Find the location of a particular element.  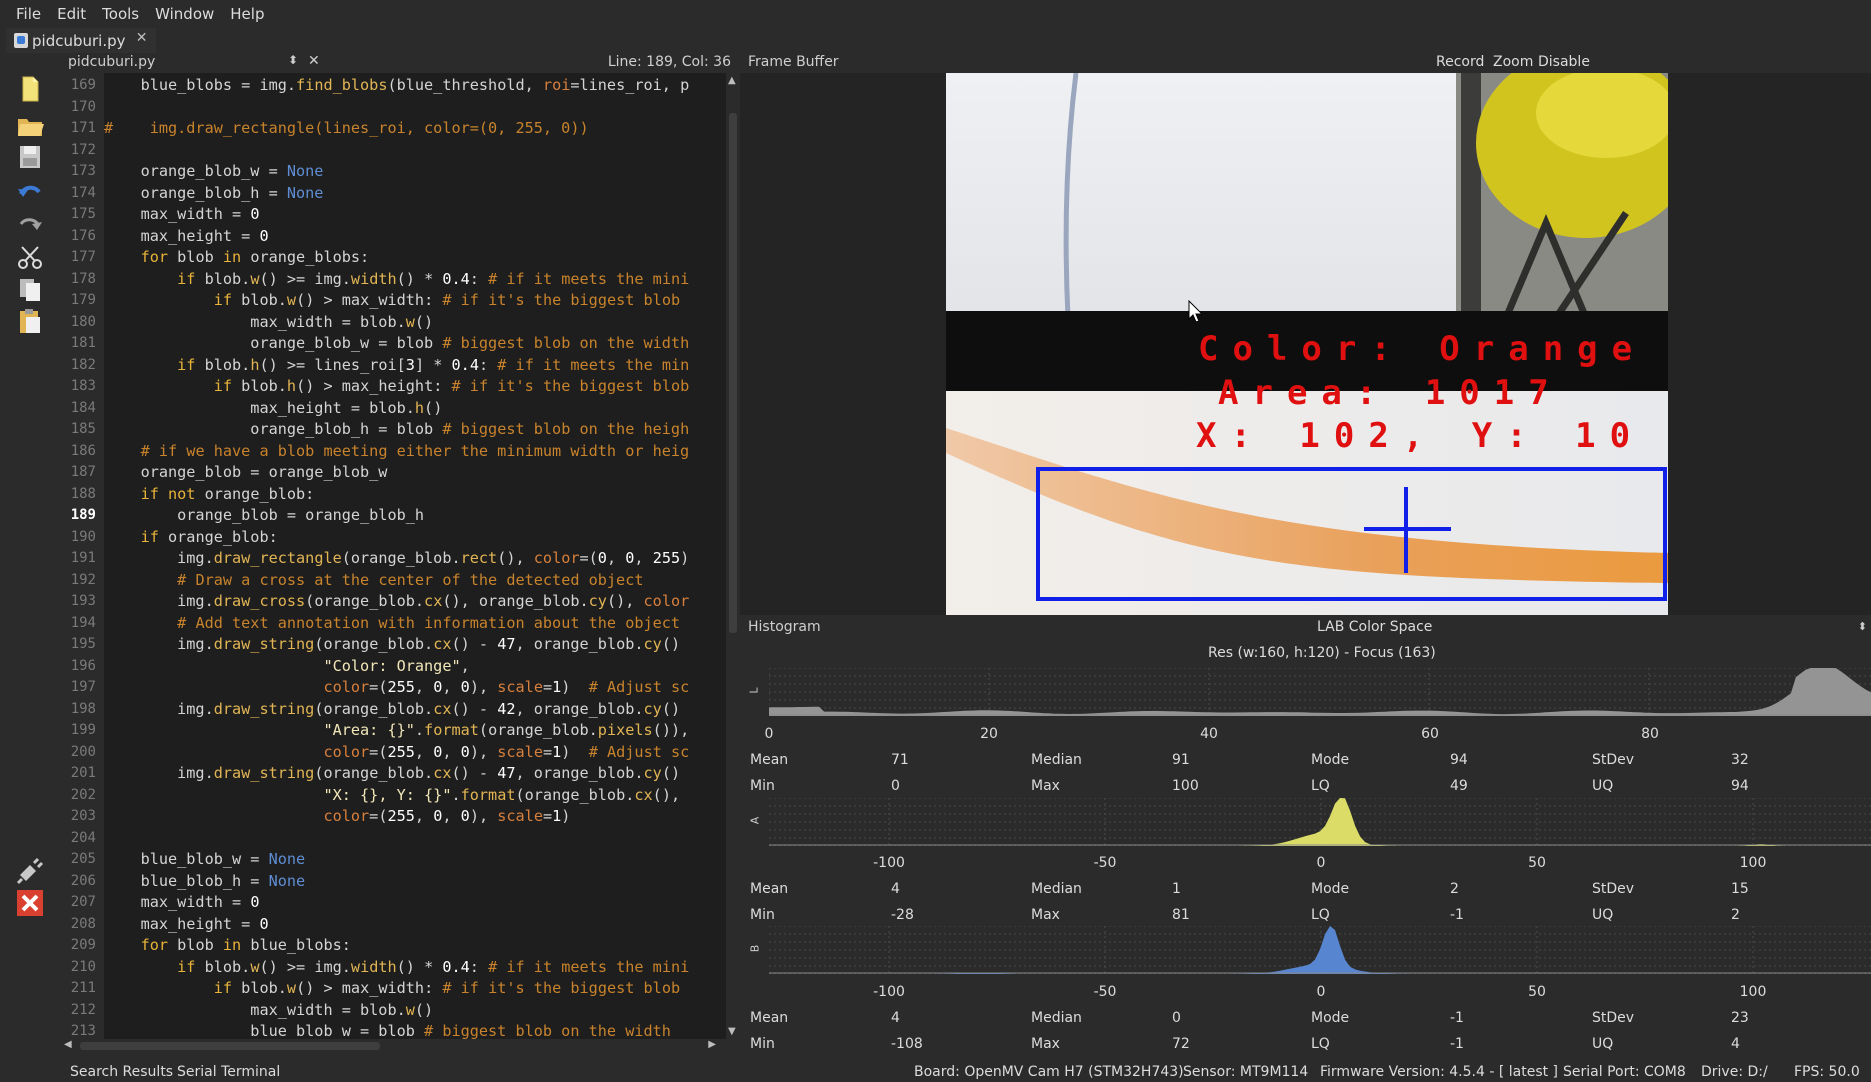

cut-button is located at coordinates (30, 257).